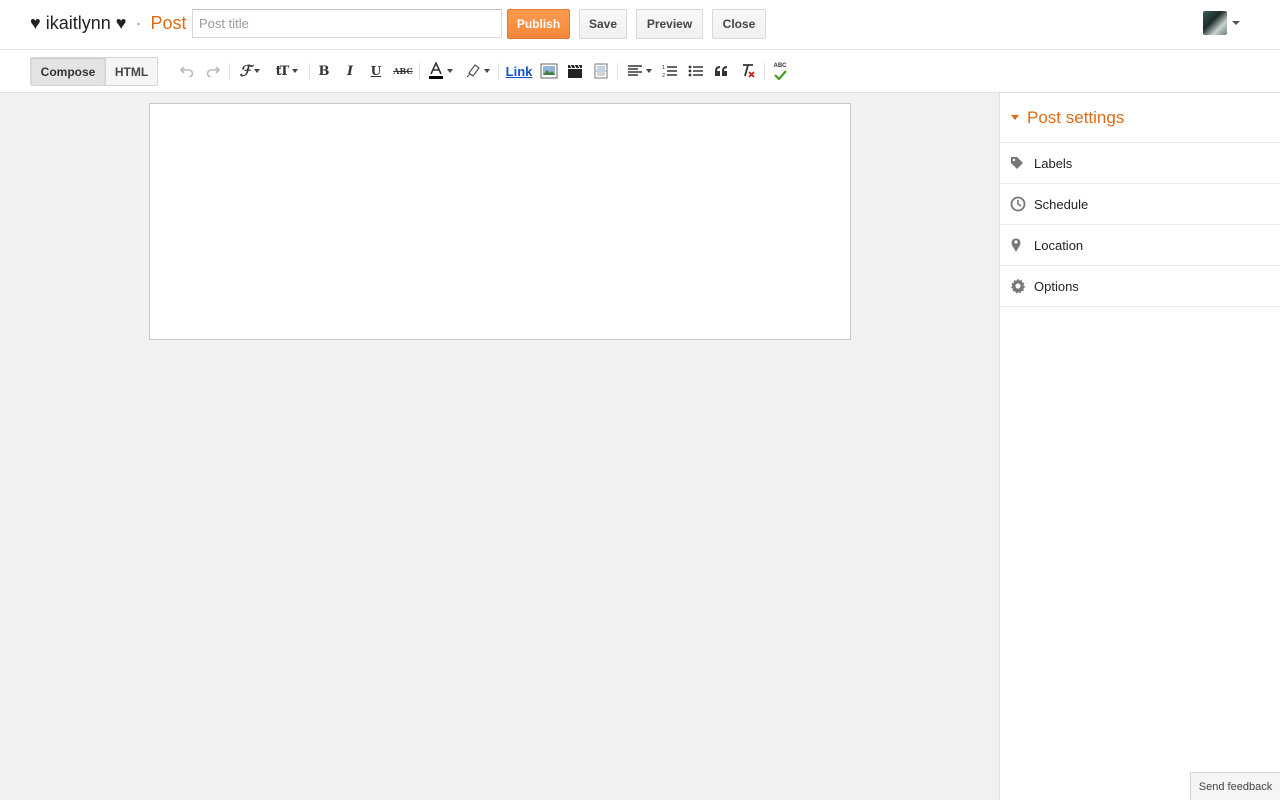 The height and width of the screenshot is (800, 1280). I want to click on settings-item-schedule: Schedule, so click(1140, 204).